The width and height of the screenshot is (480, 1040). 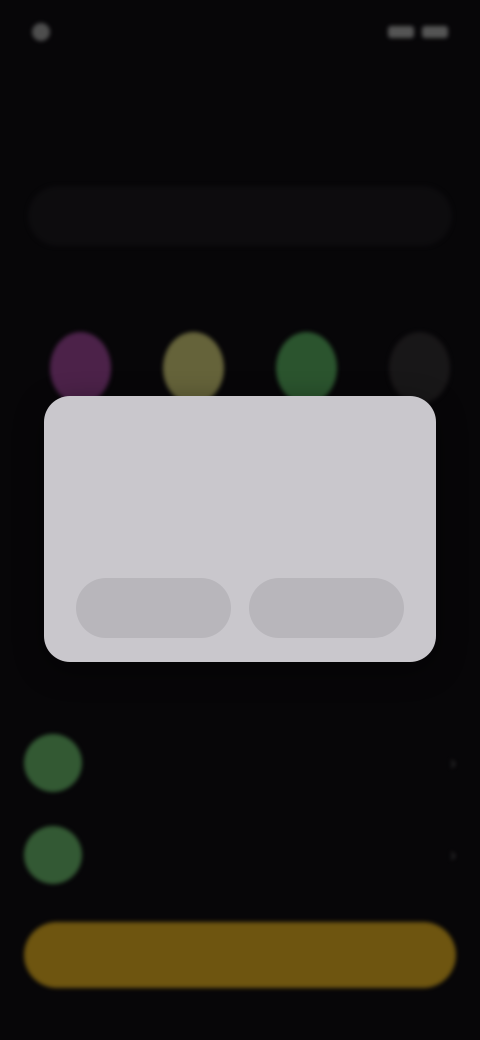 What do you see at coordinates (240, 451) in the screenshot?
I see `dialog-title` at bounding box center [240, 451].